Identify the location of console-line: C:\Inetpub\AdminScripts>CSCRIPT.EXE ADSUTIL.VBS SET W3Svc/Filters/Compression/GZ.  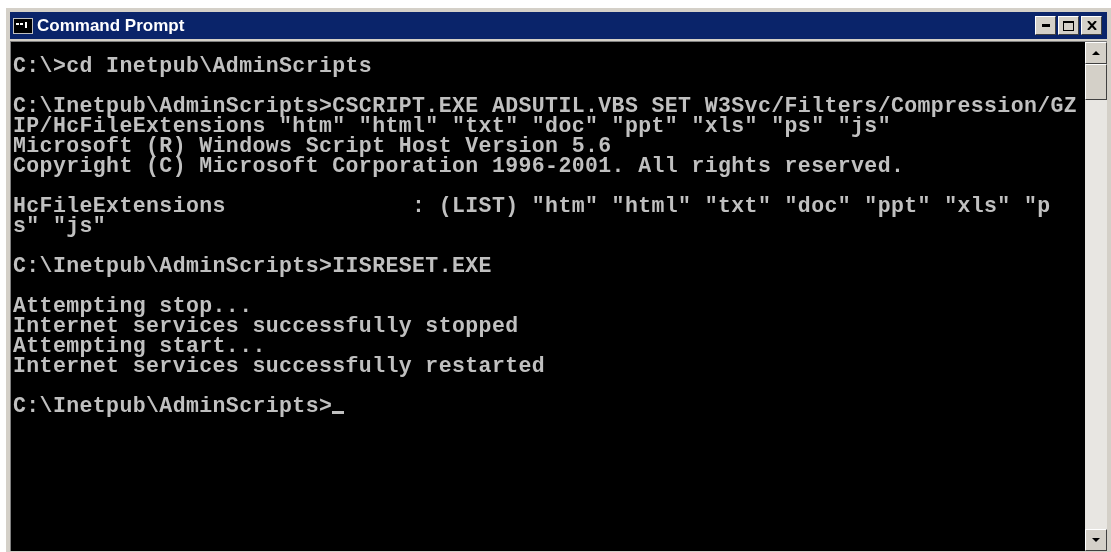
(545, 106).